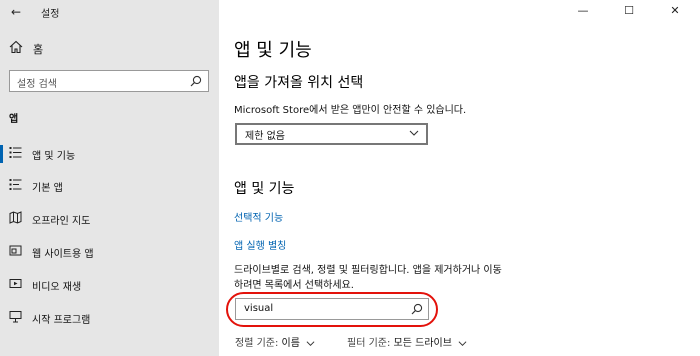  I want to click on apps-search-input: visual, so click(332, 309).